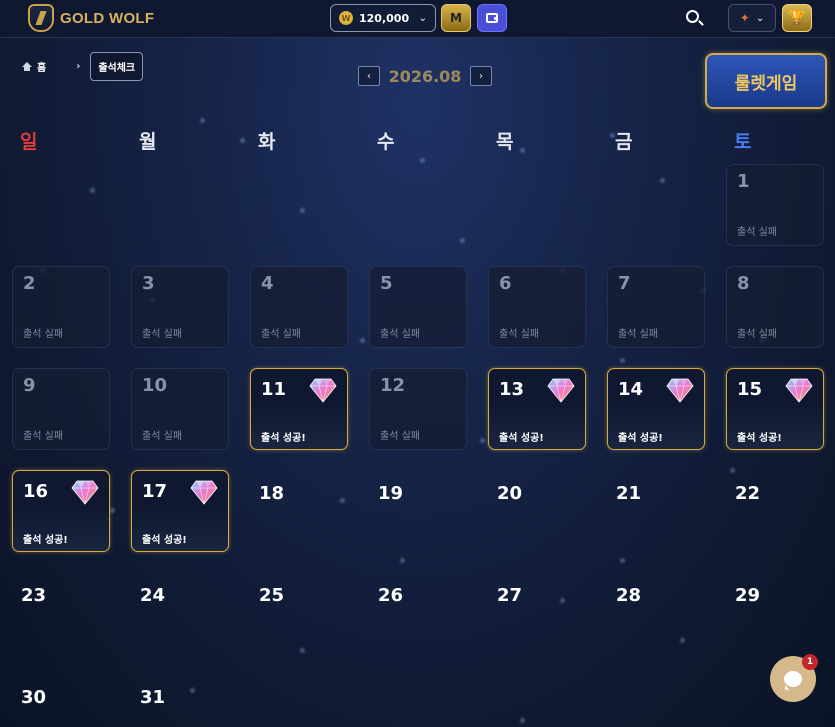 Image resolution: width=835 pixels, height=727 pixels. I want to click on day-number: 6, so click(505, 283).